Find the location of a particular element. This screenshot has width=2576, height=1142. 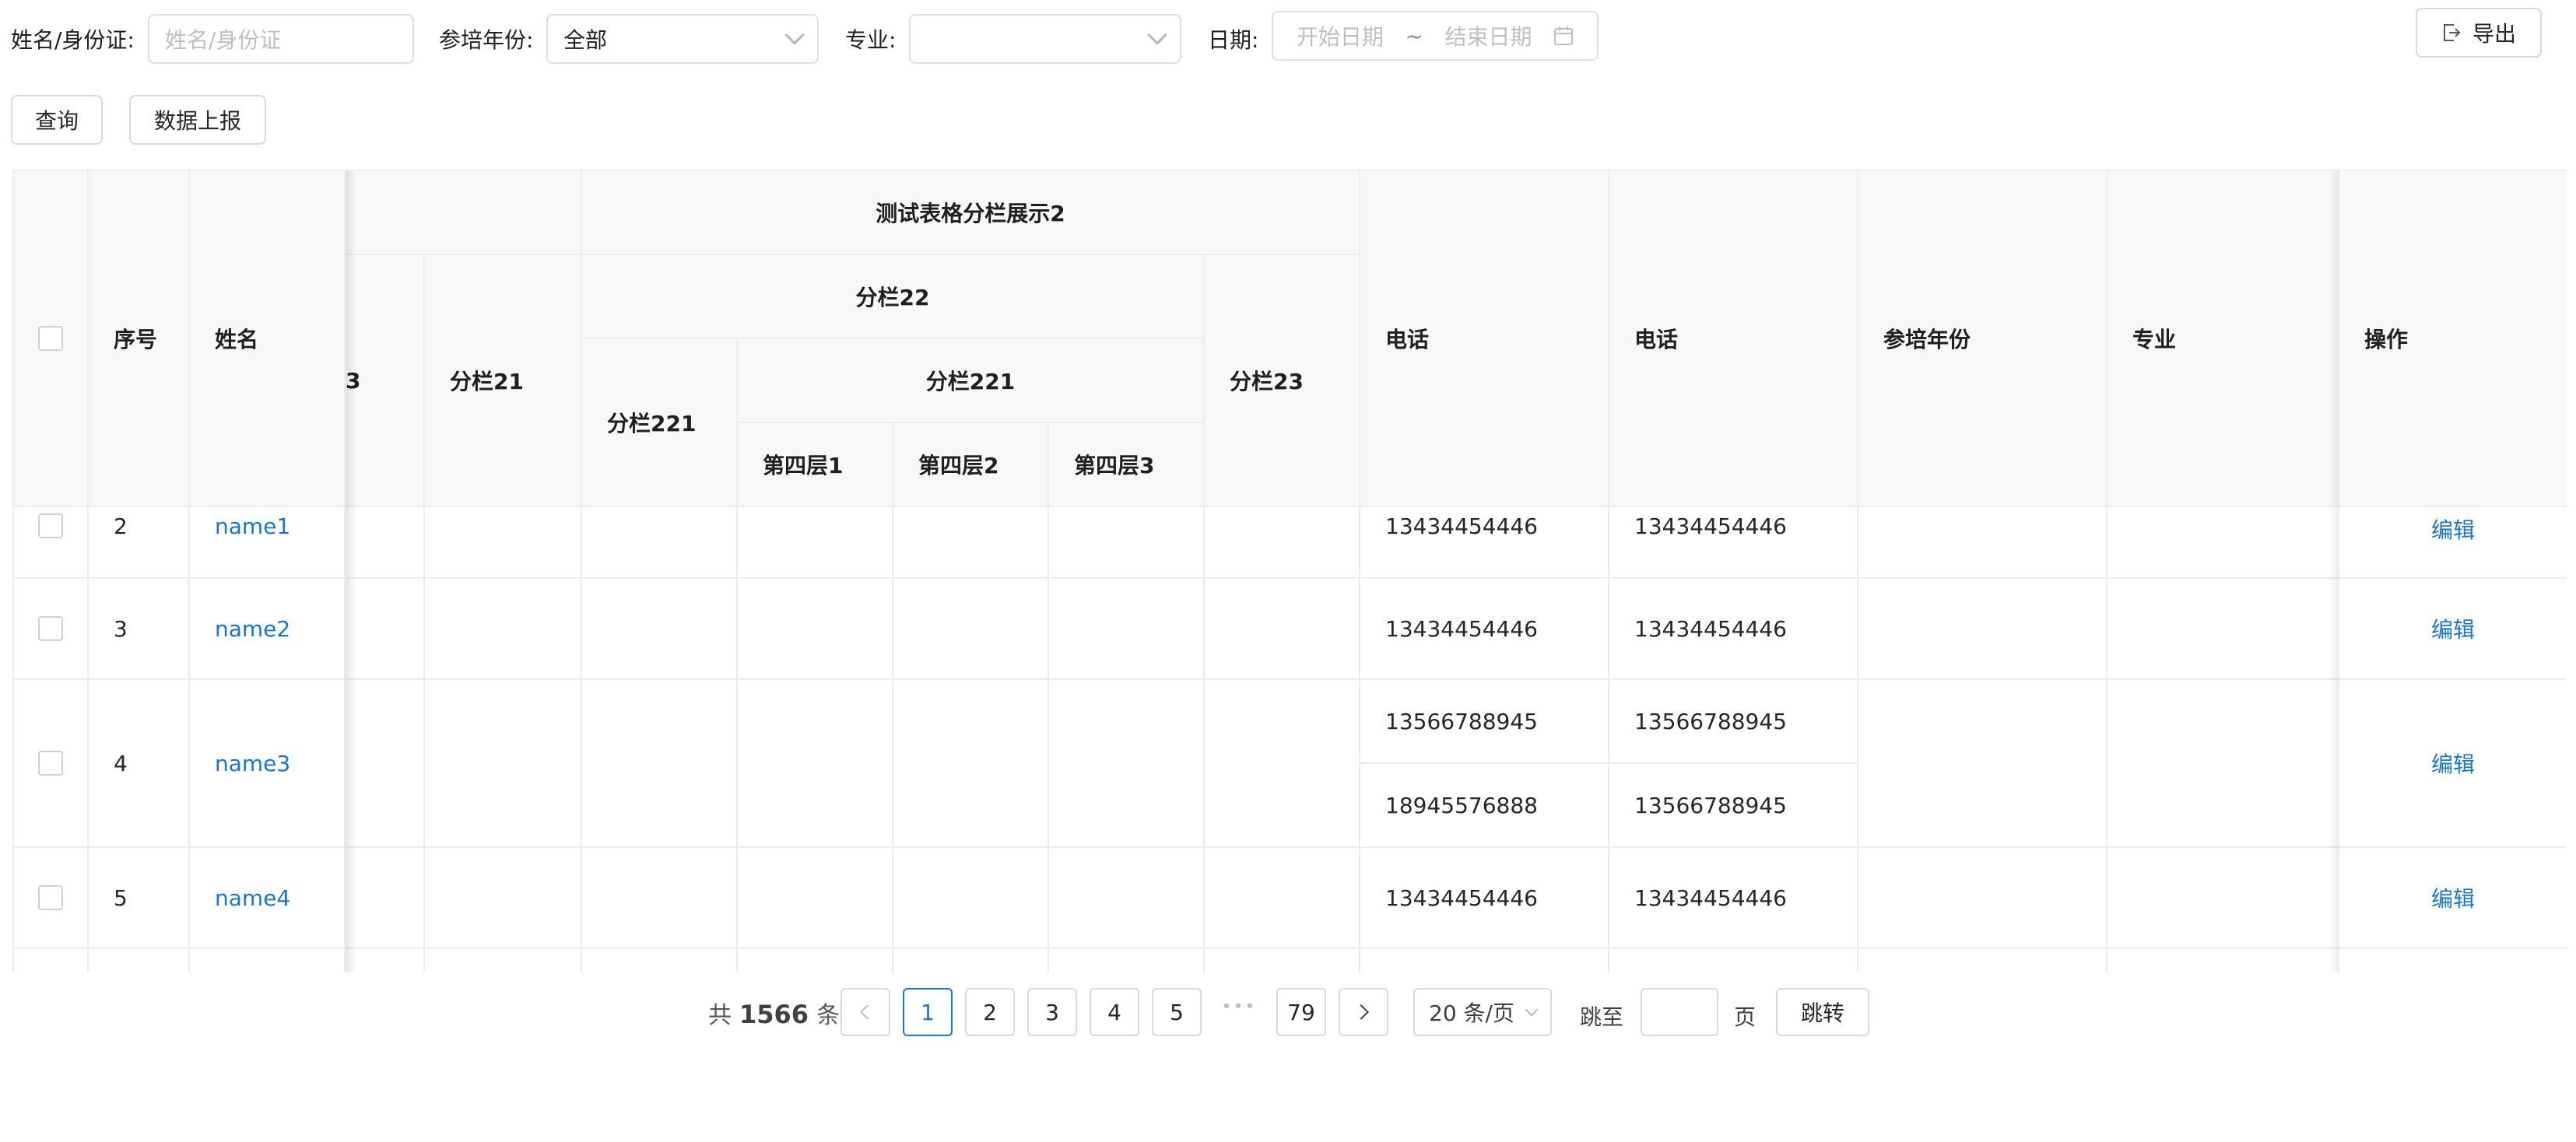

name-link: name3 is located at coordinates (253, 763).